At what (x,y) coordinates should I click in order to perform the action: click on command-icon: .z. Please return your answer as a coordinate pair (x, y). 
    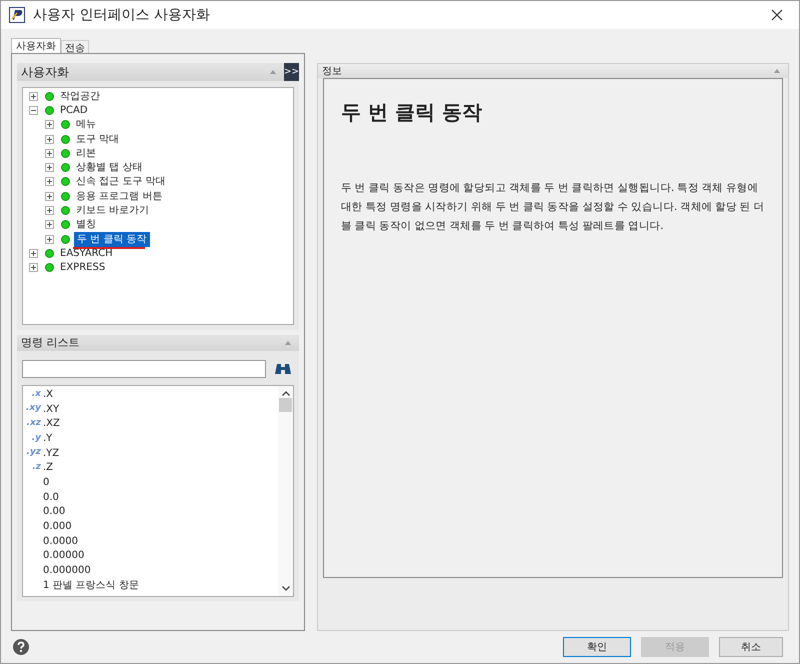
    Looking at the image, I should click on (36, 468).